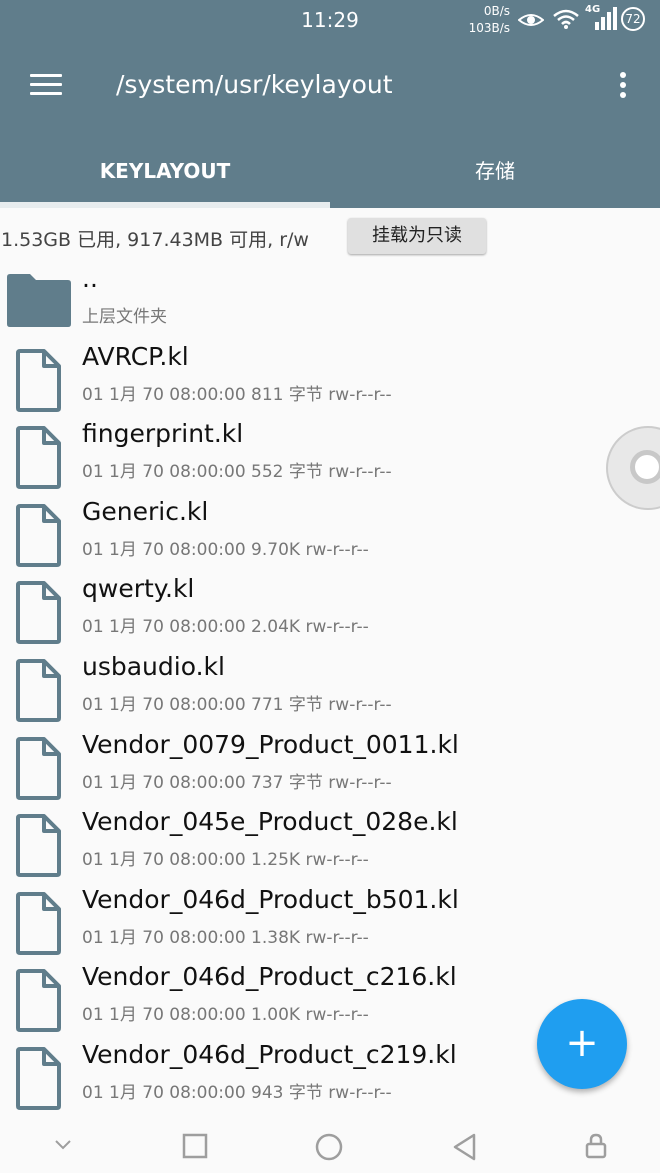 This screenshot has height=1173, width=660. What do you see at coordinates (417, 236) in the screenshot?
I see `mount-readonly-button: 挂载为只读` at bounding box center [417, 236].